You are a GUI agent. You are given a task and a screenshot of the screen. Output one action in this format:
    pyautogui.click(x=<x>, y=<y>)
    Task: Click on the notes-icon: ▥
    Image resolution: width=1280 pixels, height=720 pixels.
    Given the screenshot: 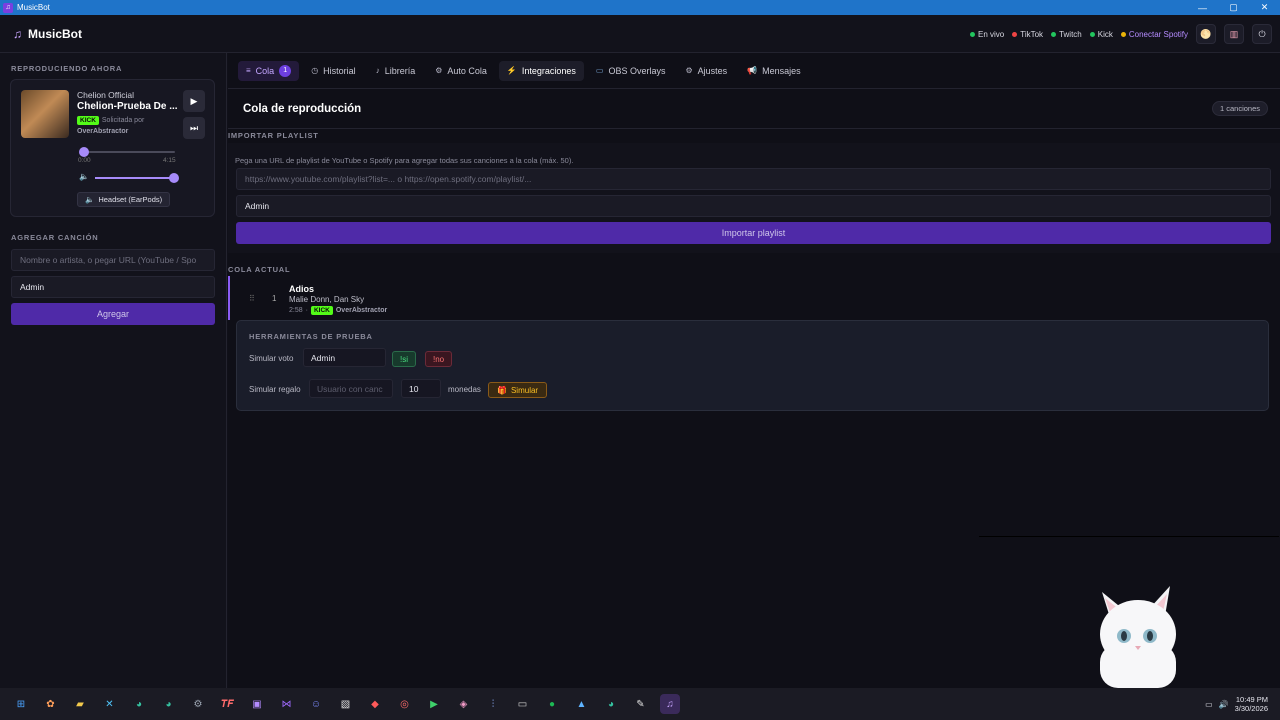 What is the action you would take?
    pyautogui.click(x=1234, y=34)
    